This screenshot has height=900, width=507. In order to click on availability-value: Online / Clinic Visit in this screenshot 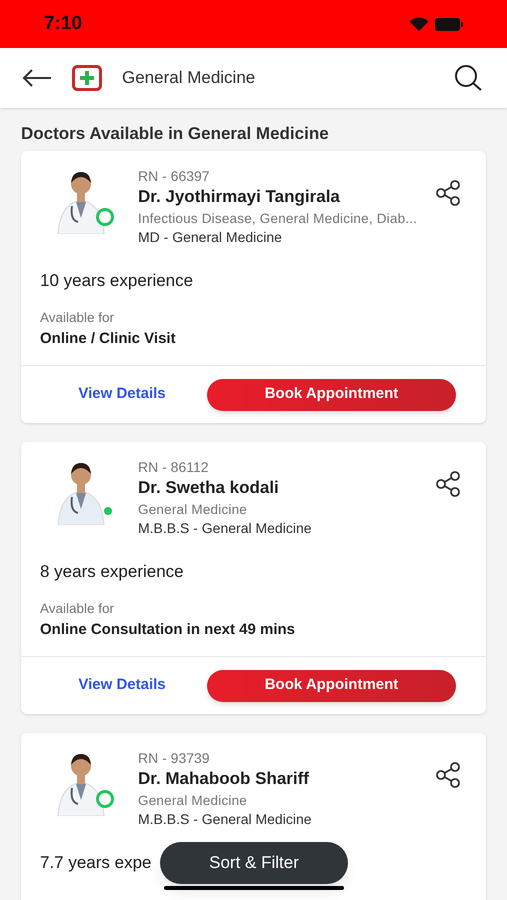, I will do `click(108, 339)`.